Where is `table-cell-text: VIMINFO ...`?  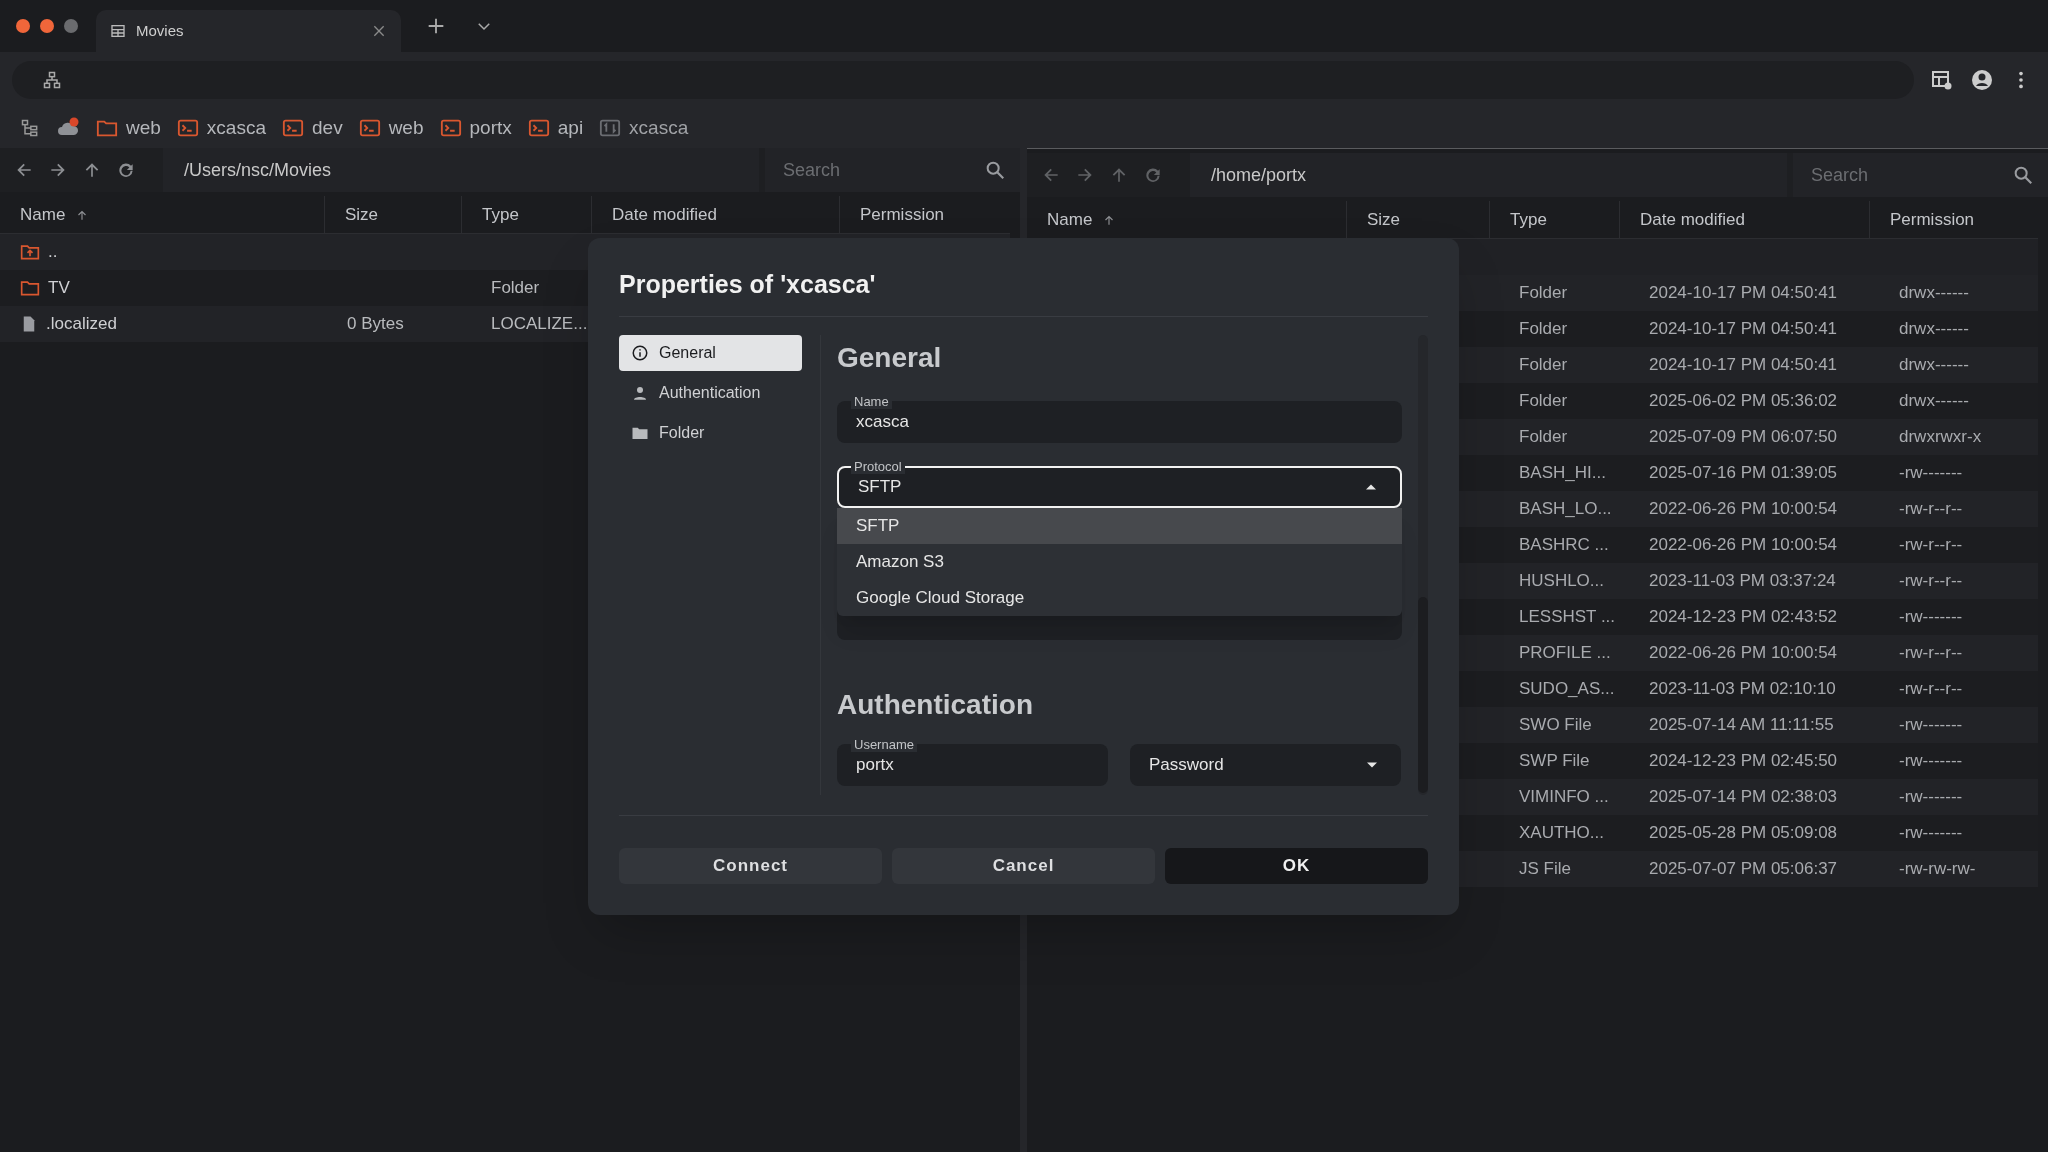 table-cell-text: VIMINFO ... is located at coordinates (1564, 797).